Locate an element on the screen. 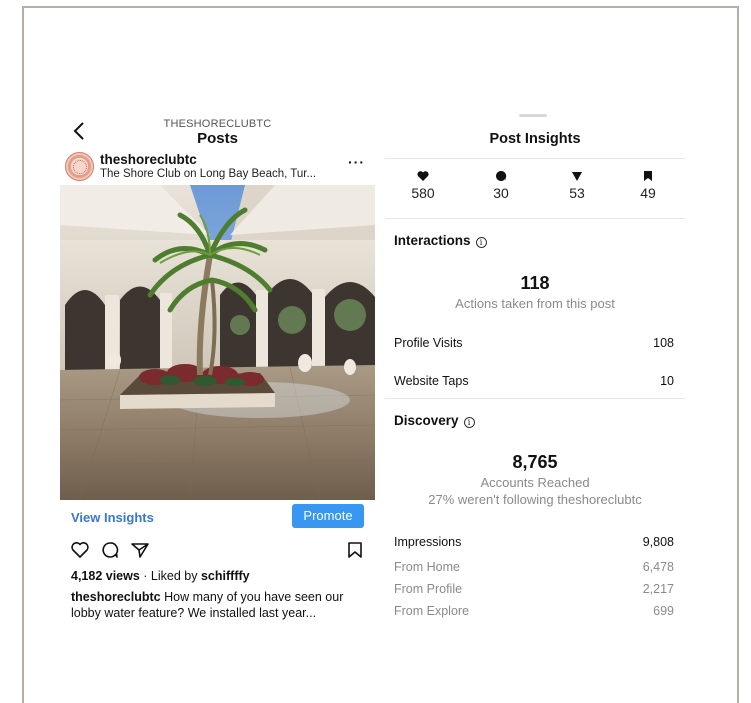 This screenshot has height=703, width=751. website-taps-label: Website Taps is located at coordinates (431, 381).